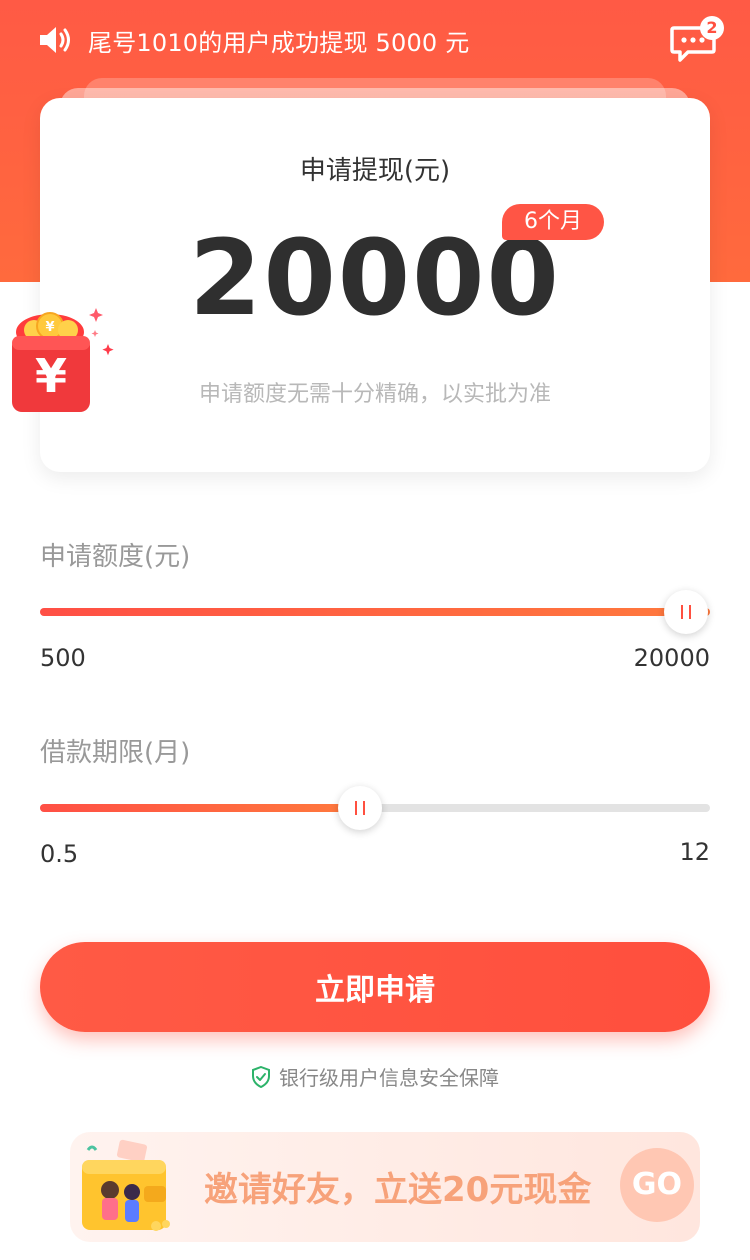  Describe the element at coordinates (694, 852) in the screenshot. I see `term-max-label: 12` at that location.